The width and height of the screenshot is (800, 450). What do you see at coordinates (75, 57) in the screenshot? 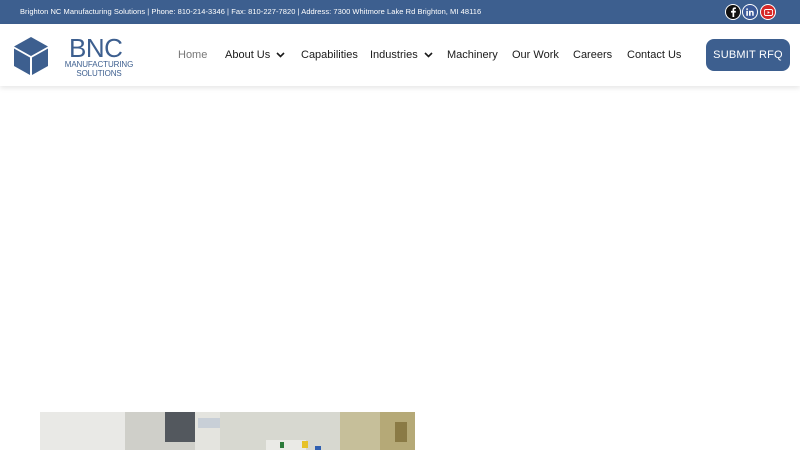
I see `bnc-logo: BNC MANUFACTURING SOLUTIONS` at bounding box center [75, 57].